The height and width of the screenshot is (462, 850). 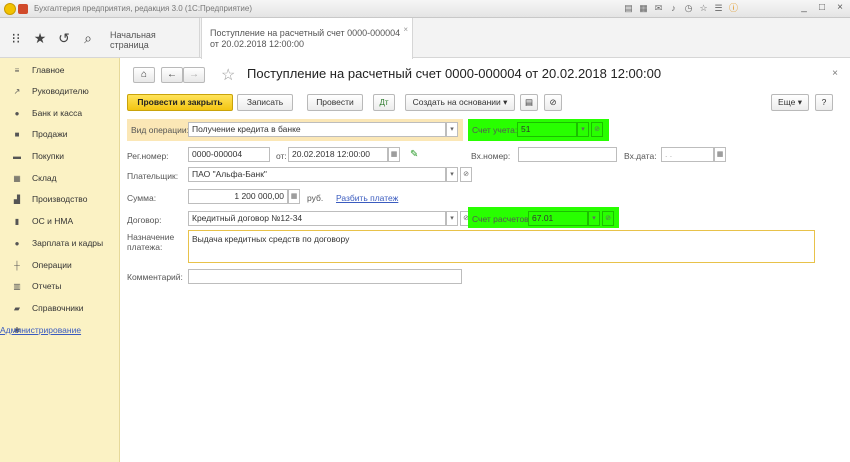 What do you see at coordinates (790, 102) in the screenshot?
I see `more-button: Еще ▾` at bounding box center [790, 102].